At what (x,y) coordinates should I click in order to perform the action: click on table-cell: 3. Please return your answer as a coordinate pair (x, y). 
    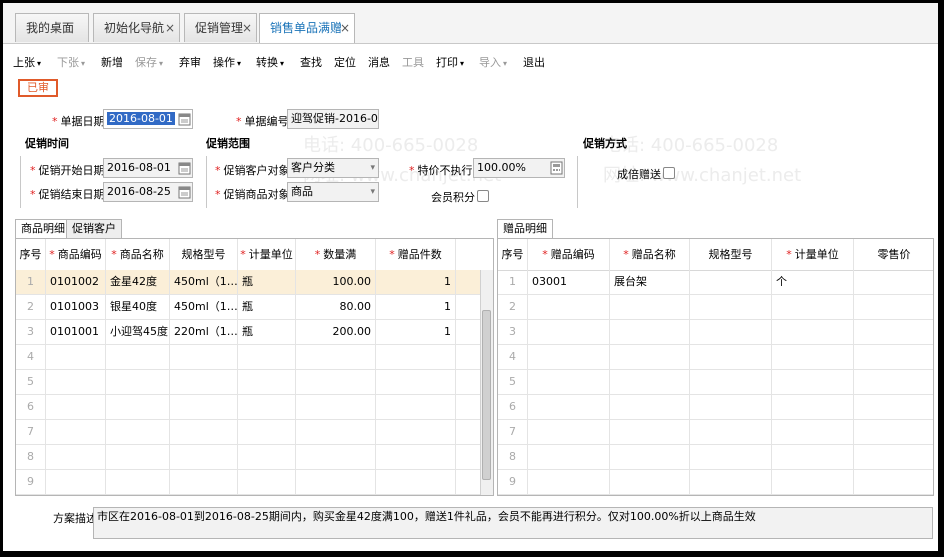
    Looking at the image, I should click on (513, 332).